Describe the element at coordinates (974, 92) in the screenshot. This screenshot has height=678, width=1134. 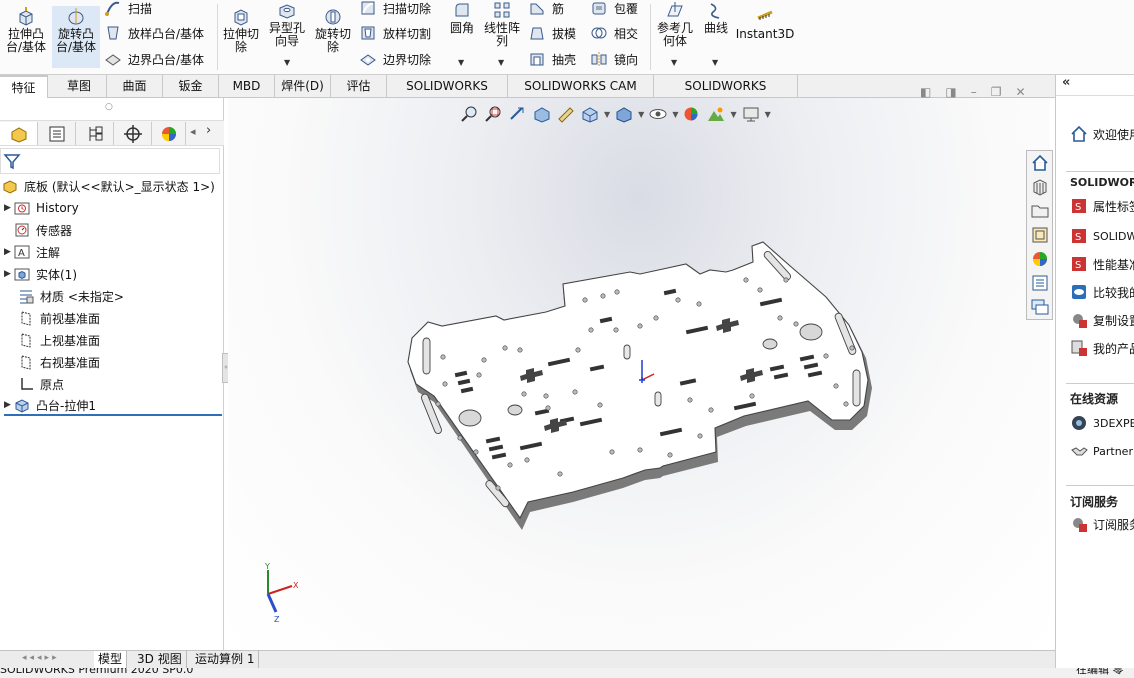
I see `minimize-icon: –` at that location.